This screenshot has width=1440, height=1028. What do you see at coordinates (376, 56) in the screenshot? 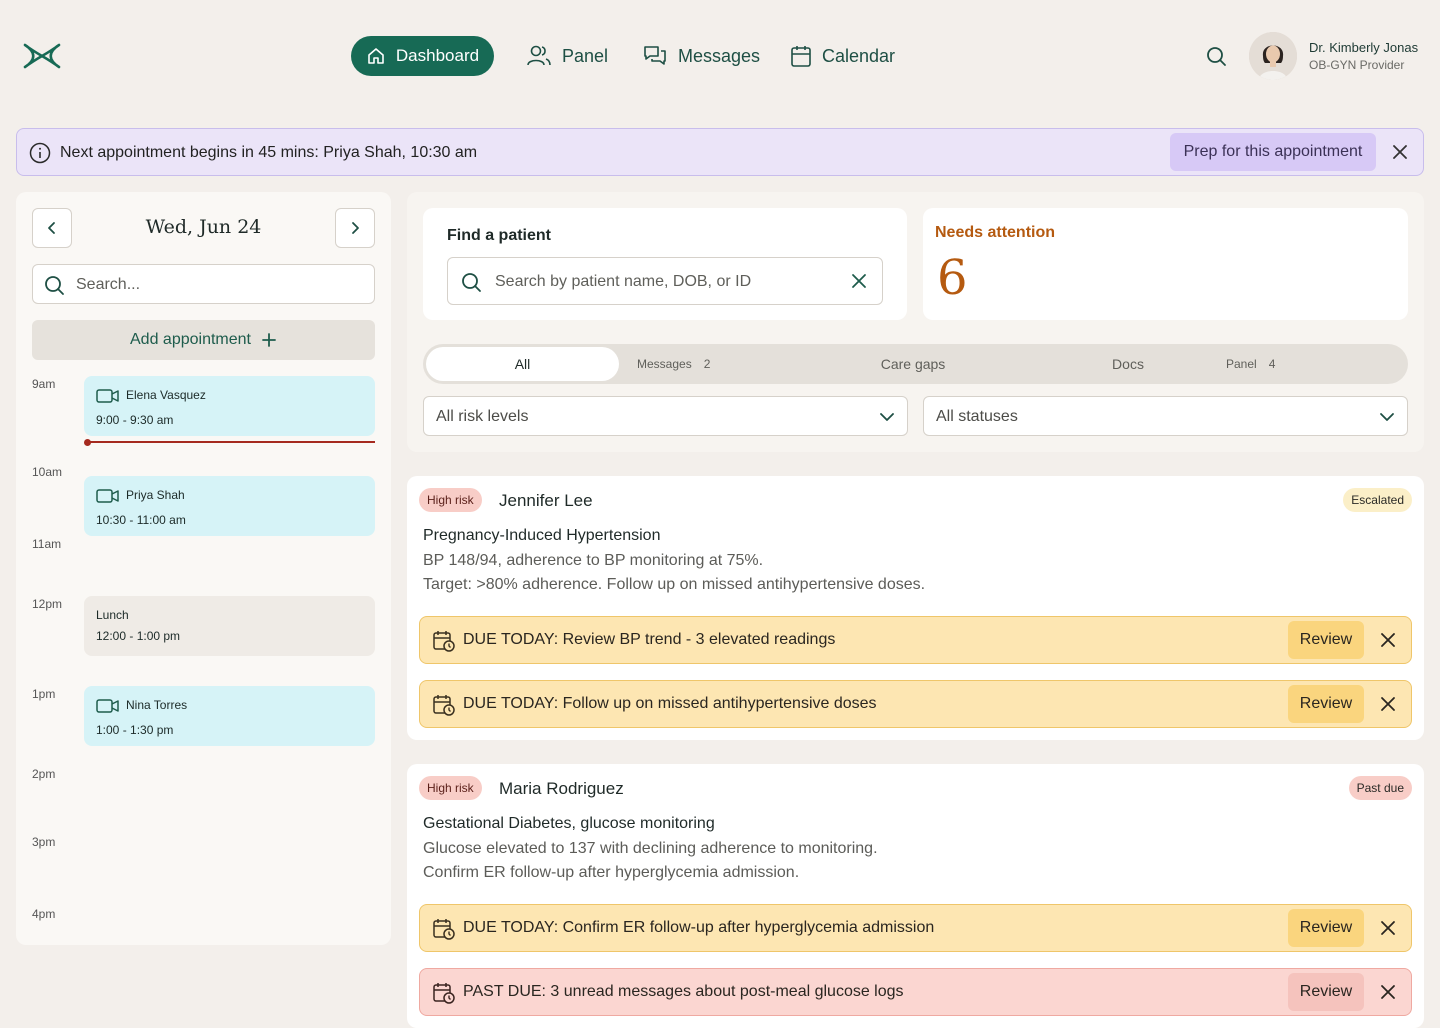
I see `home-icon` at bounding box center [376, 56].